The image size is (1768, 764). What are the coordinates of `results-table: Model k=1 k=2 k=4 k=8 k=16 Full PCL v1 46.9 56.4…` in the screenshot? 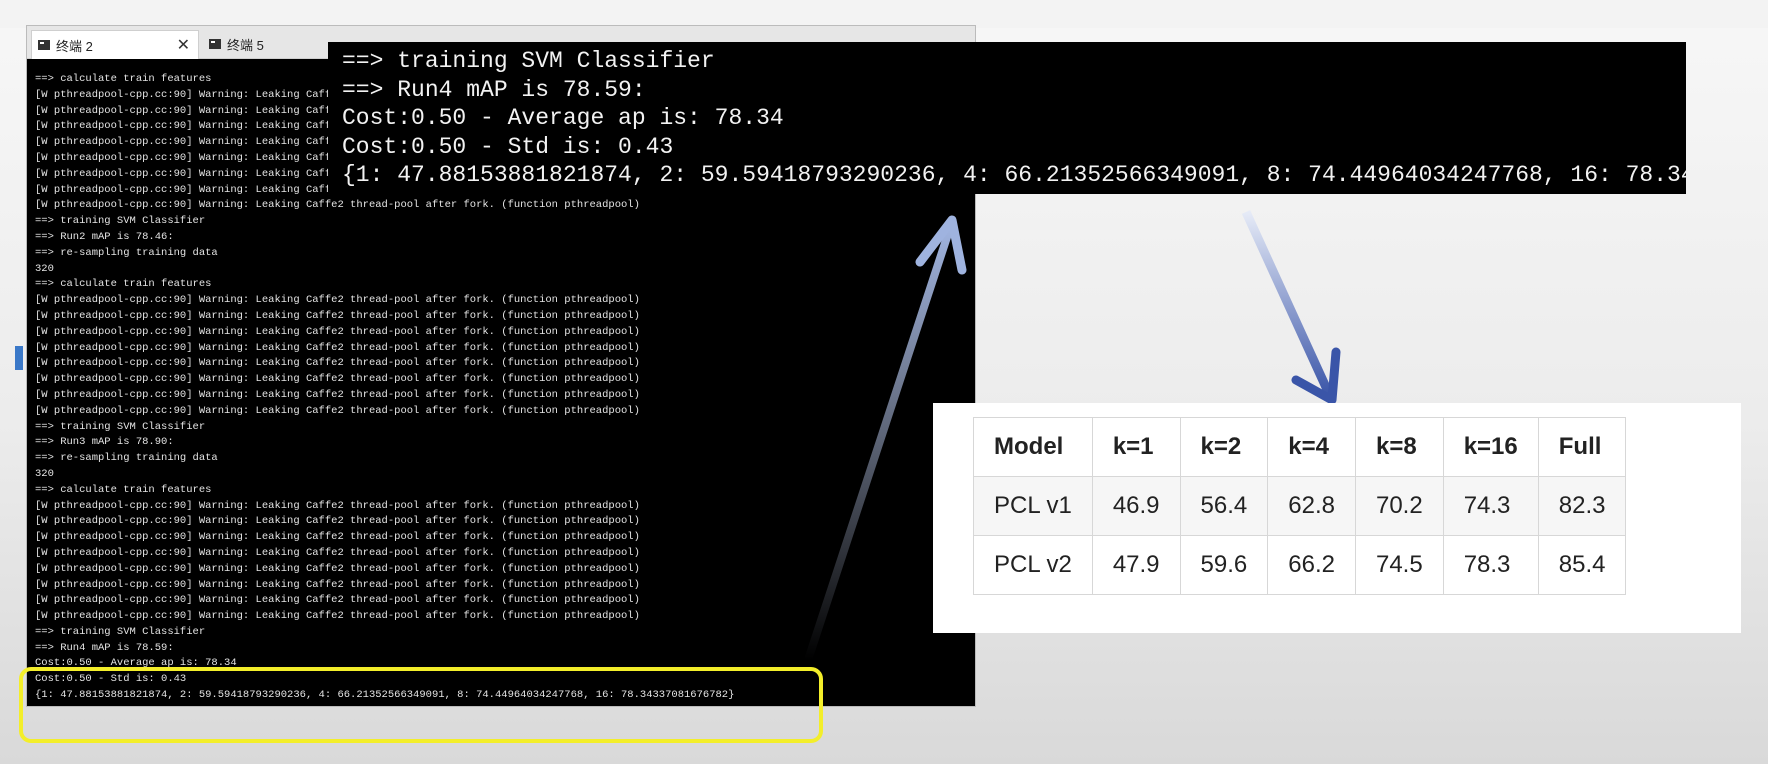 It's located at (1300, 506).